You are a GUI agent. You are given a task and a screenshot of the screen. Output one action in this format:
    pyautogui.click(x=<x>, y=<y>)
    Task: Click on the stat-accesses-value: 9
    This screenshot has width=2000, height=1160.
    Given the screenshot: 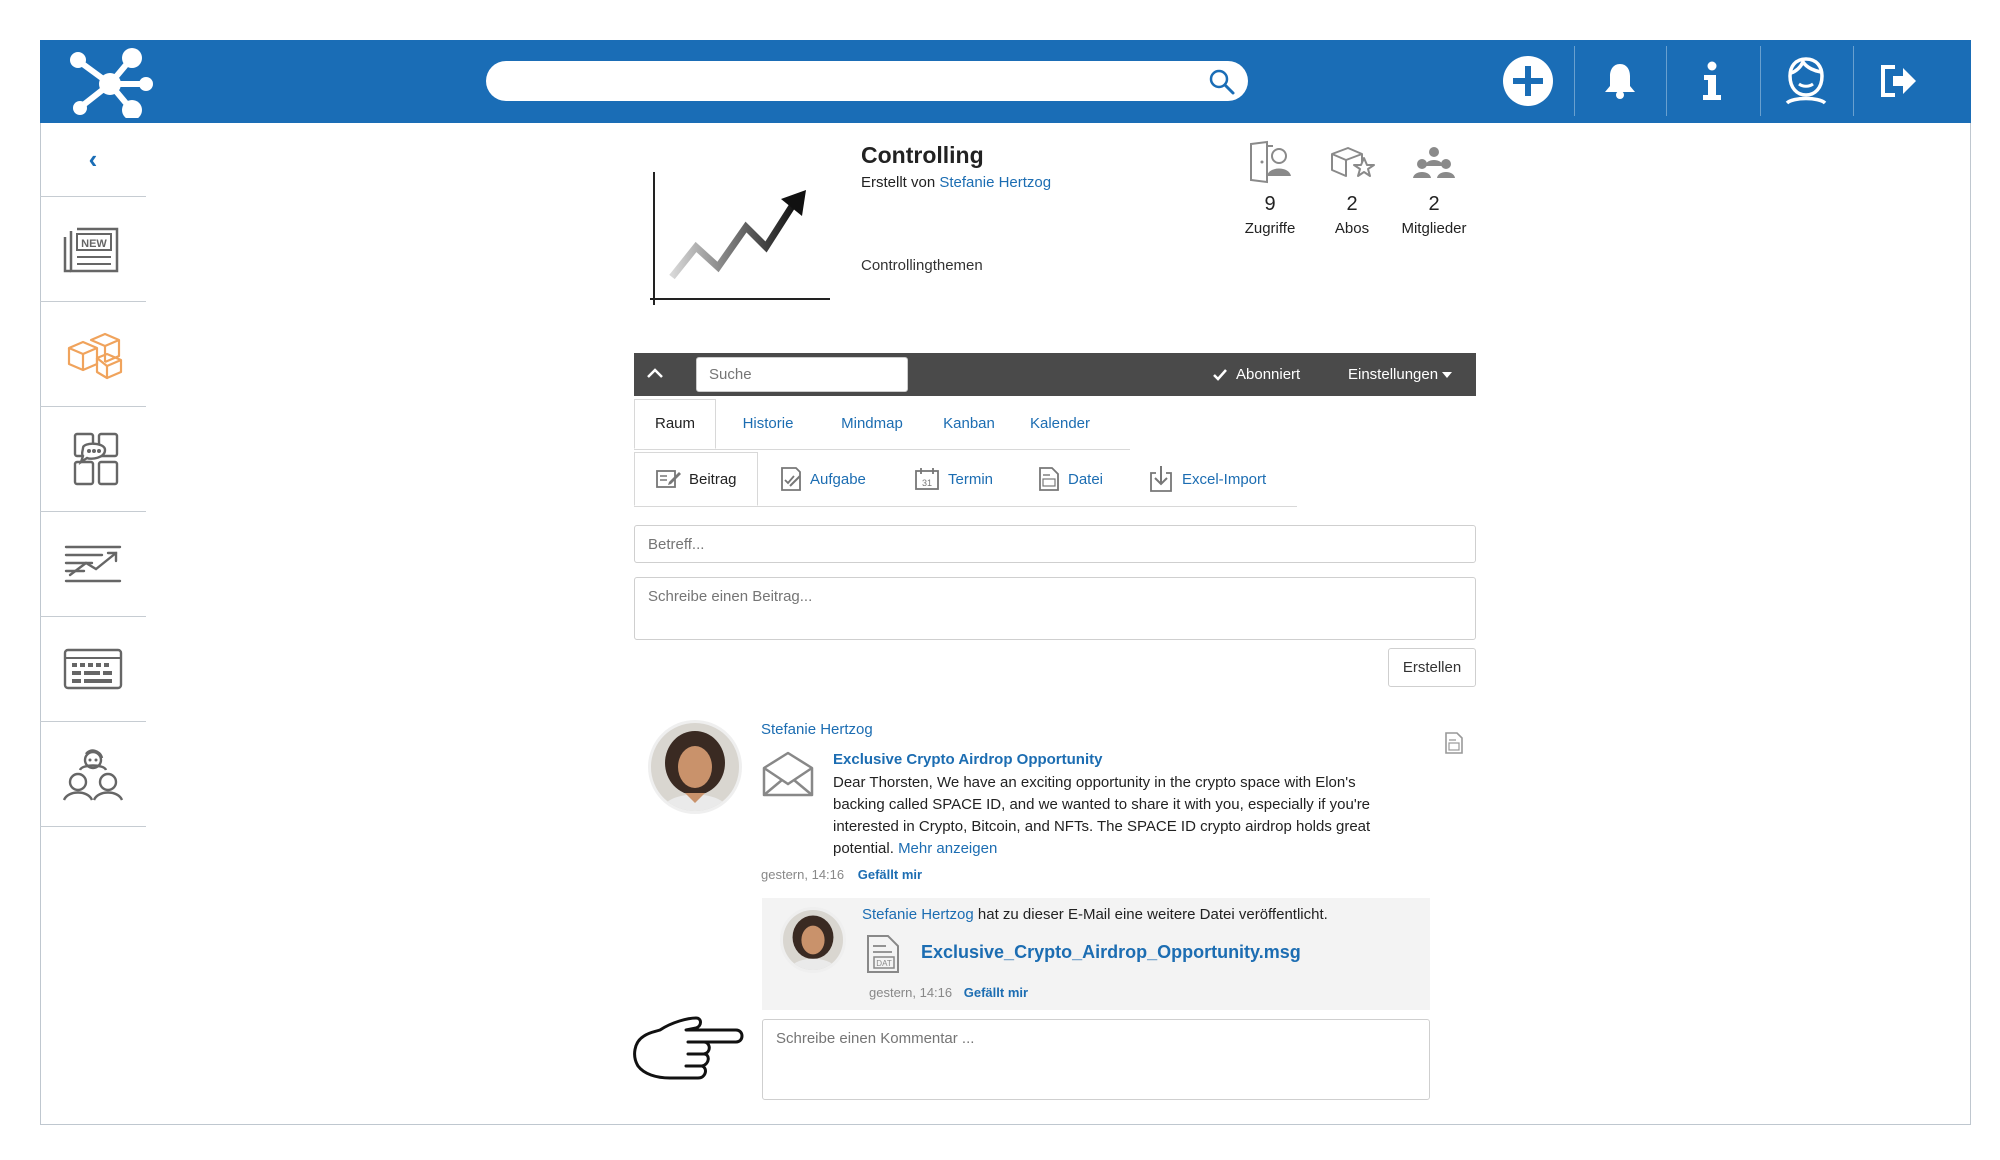 What is the action you would take?
    pyautogui.click(x=1270, y=204)
    